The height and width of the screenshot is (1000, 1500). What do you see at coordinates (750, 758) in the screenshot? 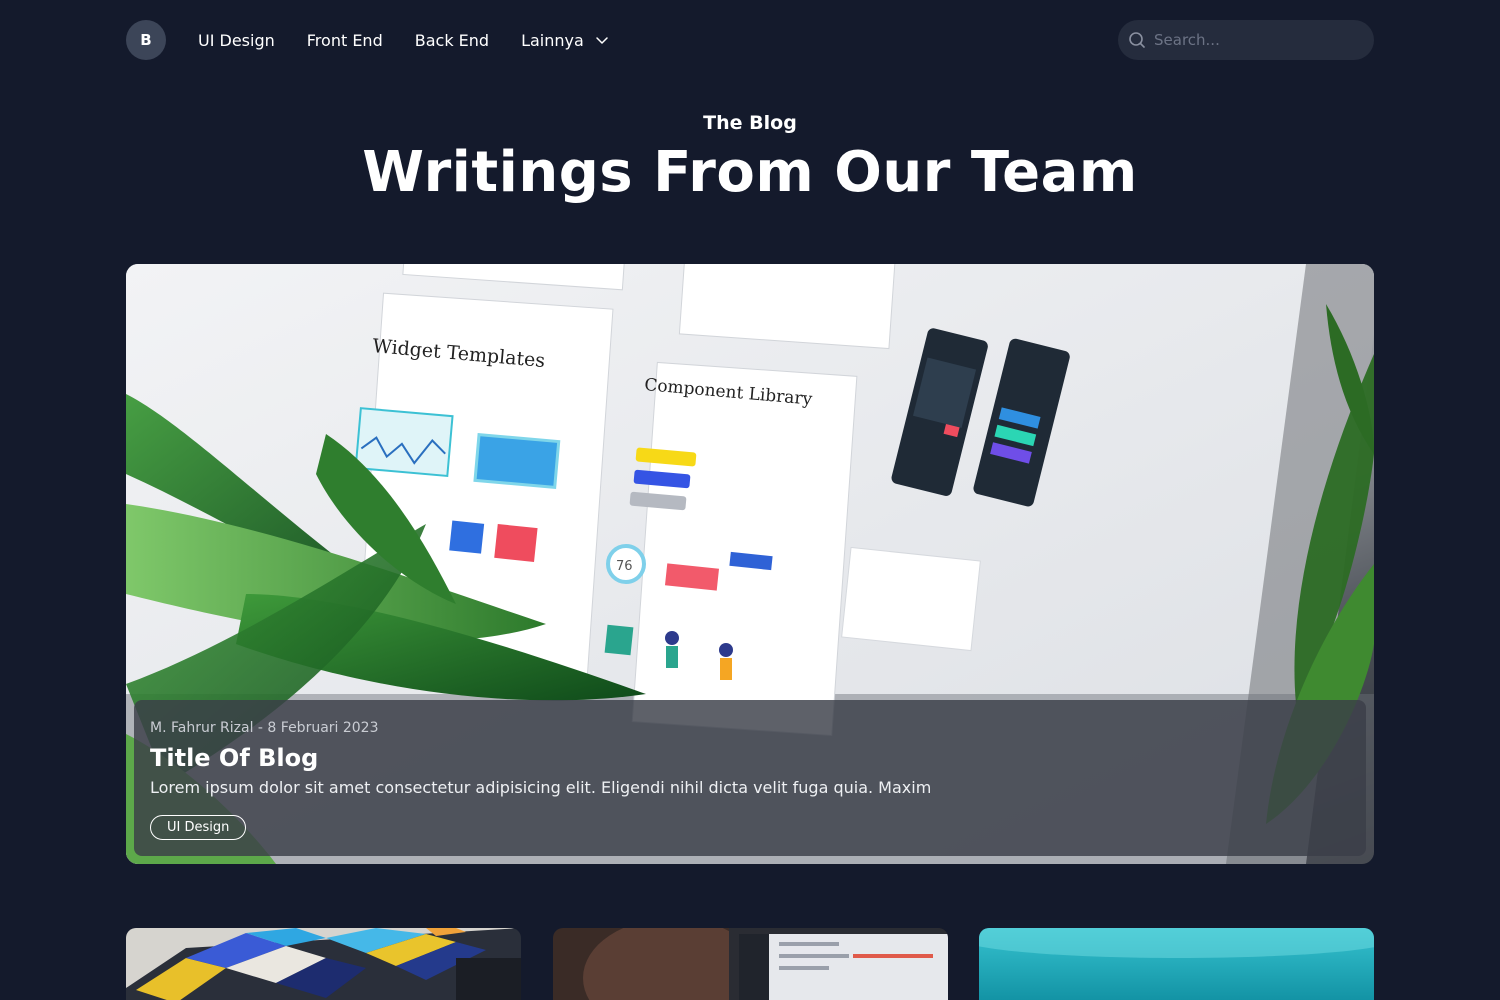
I see `post-title: Title Of Blog` at bounding box center [750, 758].